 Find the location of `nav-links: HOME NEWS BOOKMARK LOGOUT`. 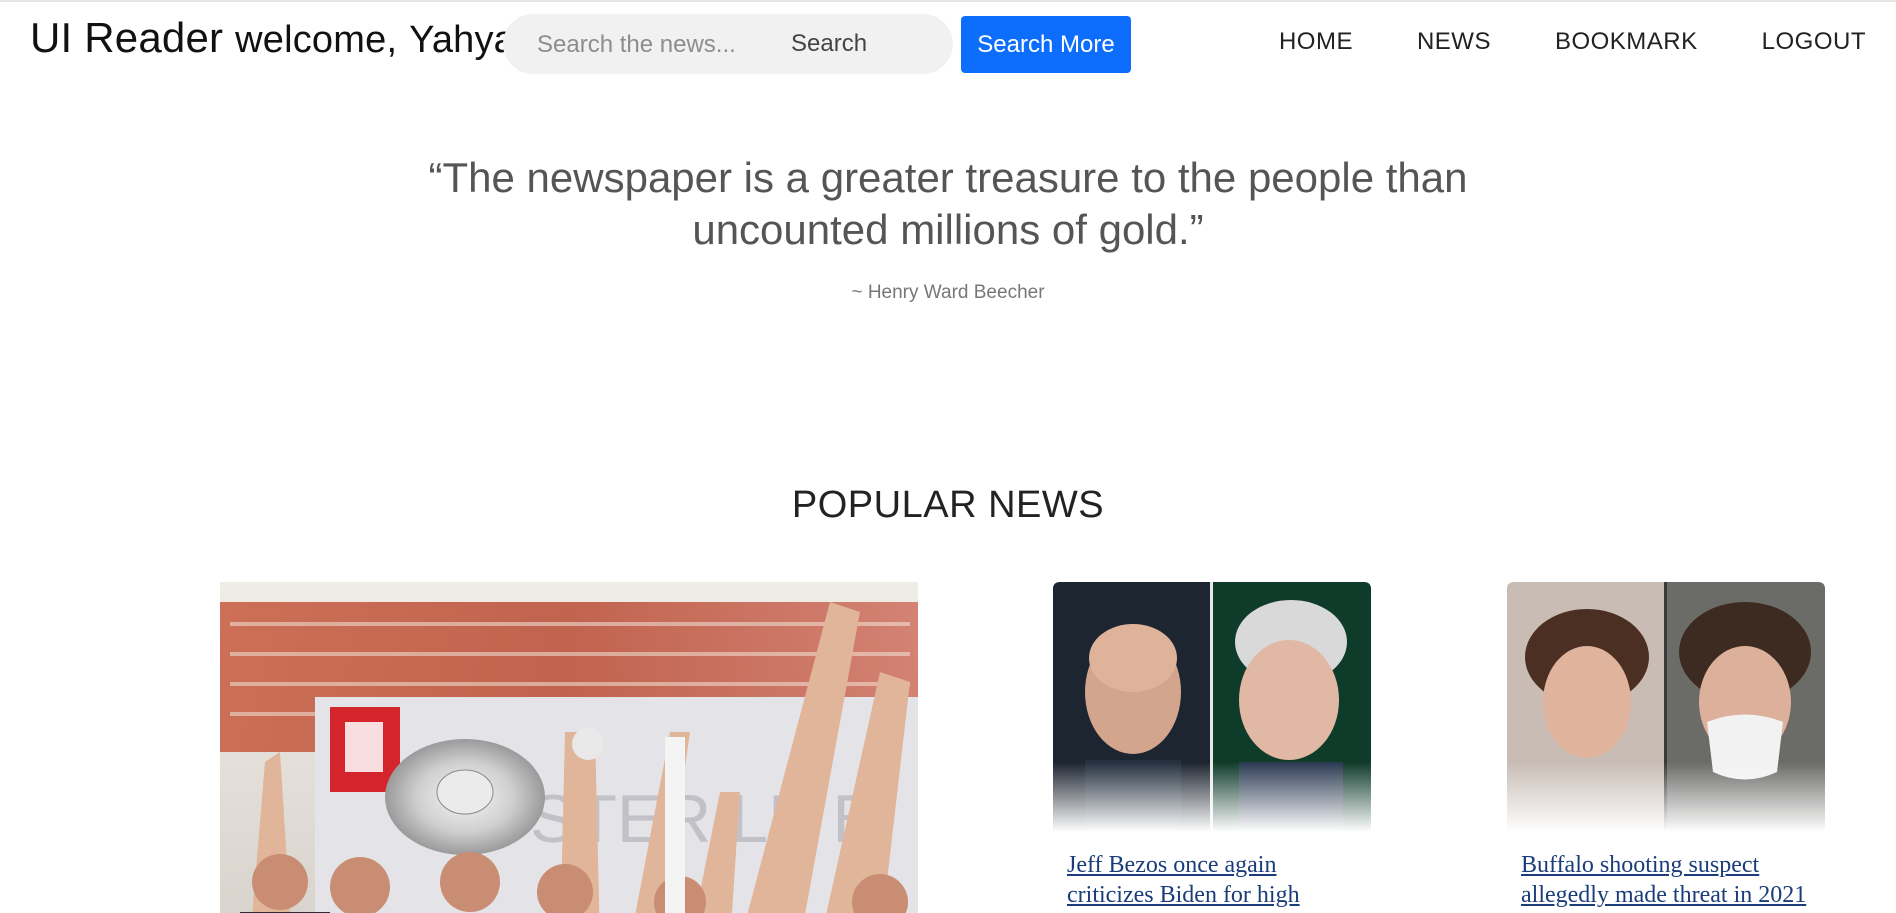

nav-links: HOME NEWS BOOKMARK LOGOUT is located at coordinates (1572, 42).